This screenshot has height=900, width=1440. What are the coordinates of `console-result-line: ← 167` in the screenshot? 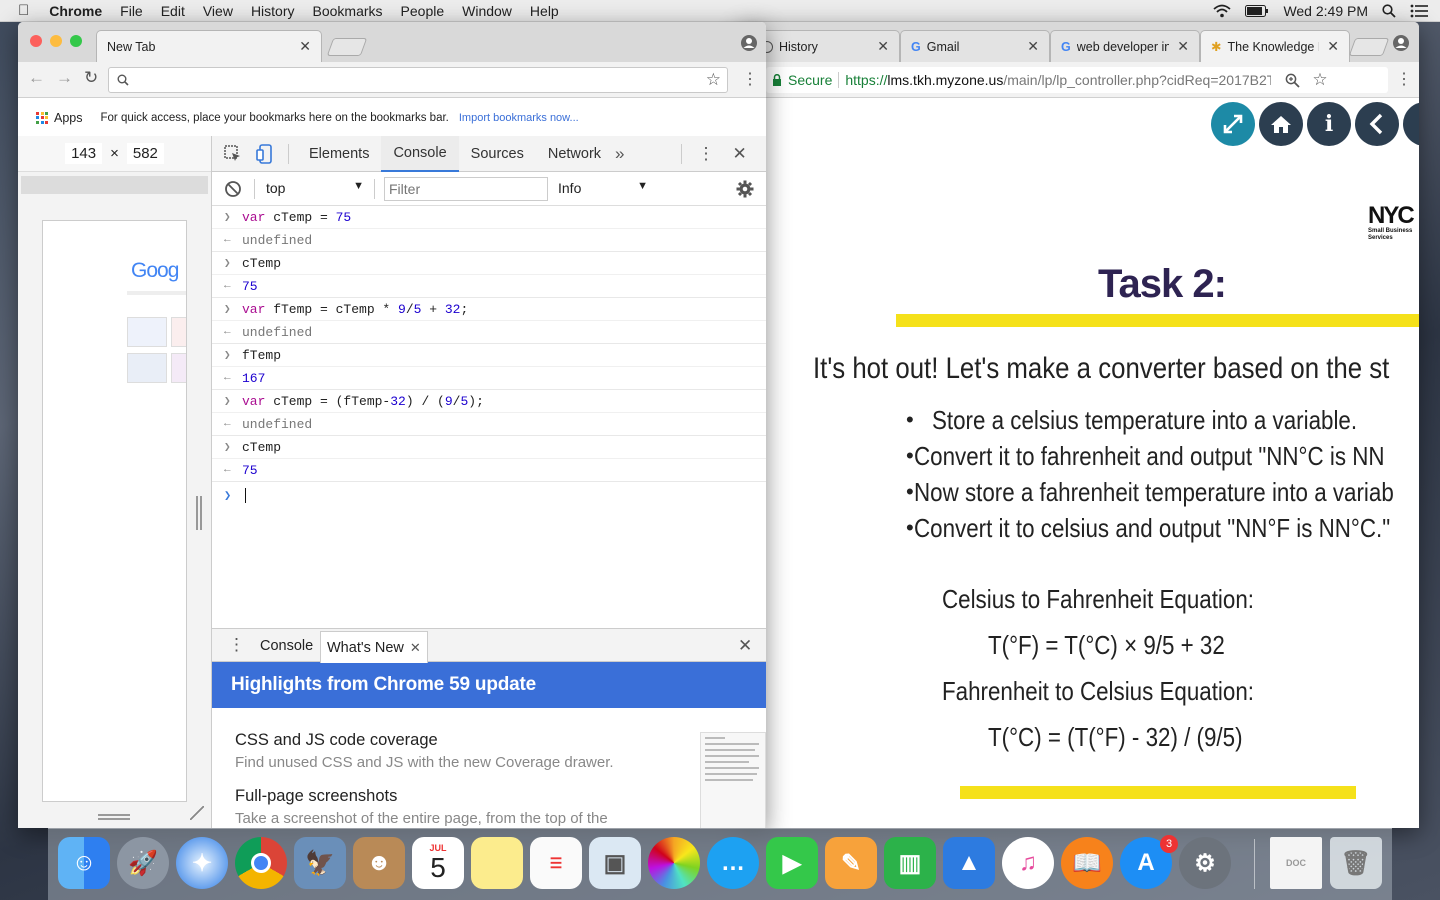 It's located at (489, 378).